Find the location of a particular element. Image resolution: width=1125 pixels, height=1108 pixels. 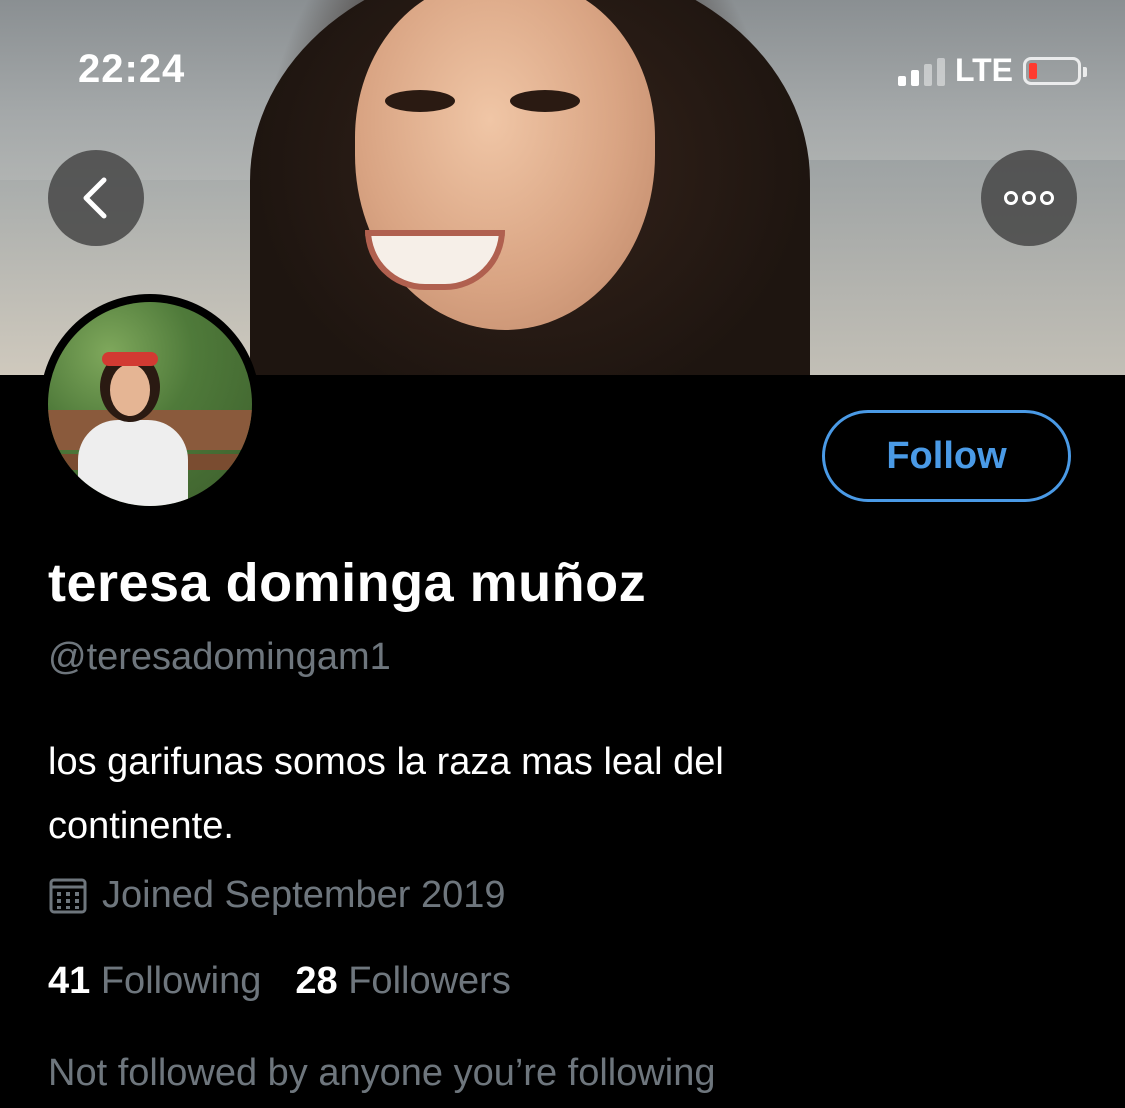

banner-eye-left is located at coordinates (420, 101).